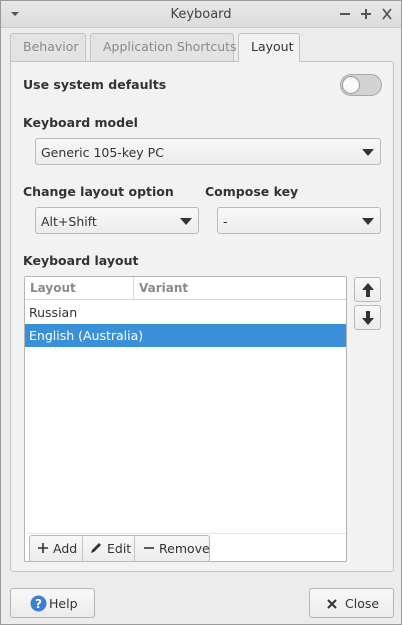 The width and height of the screenshot is (402, 625). I want to click on keyboard-layout-label: Keyboard layout, so click(81, 260).